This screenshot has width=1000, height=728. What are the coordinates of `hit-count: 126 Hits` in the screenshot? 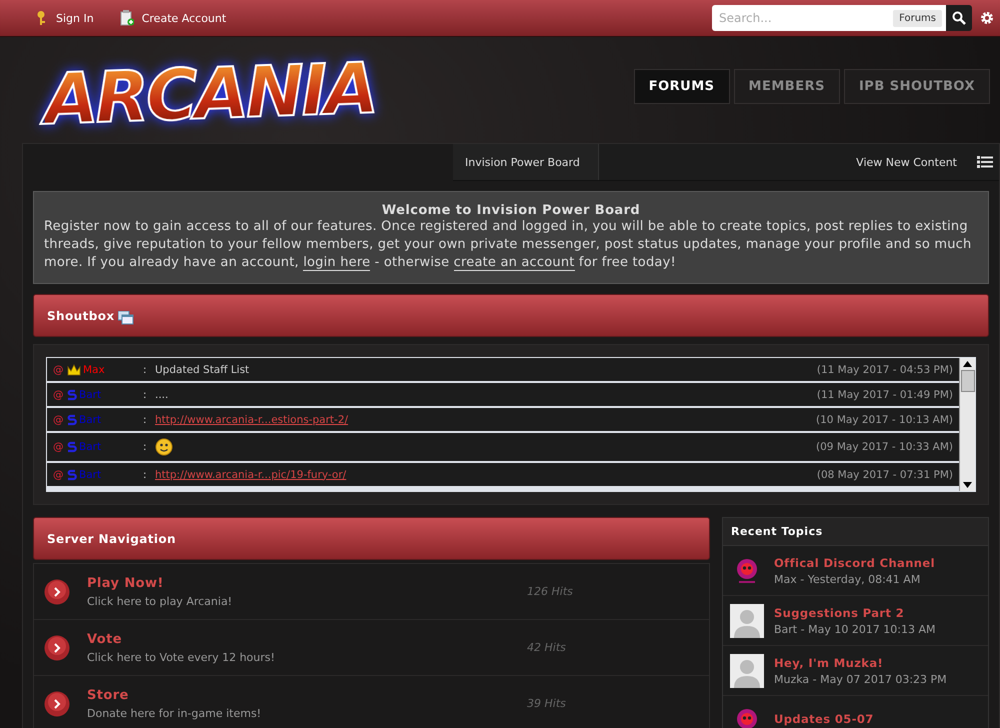 It's located at (550, 591).